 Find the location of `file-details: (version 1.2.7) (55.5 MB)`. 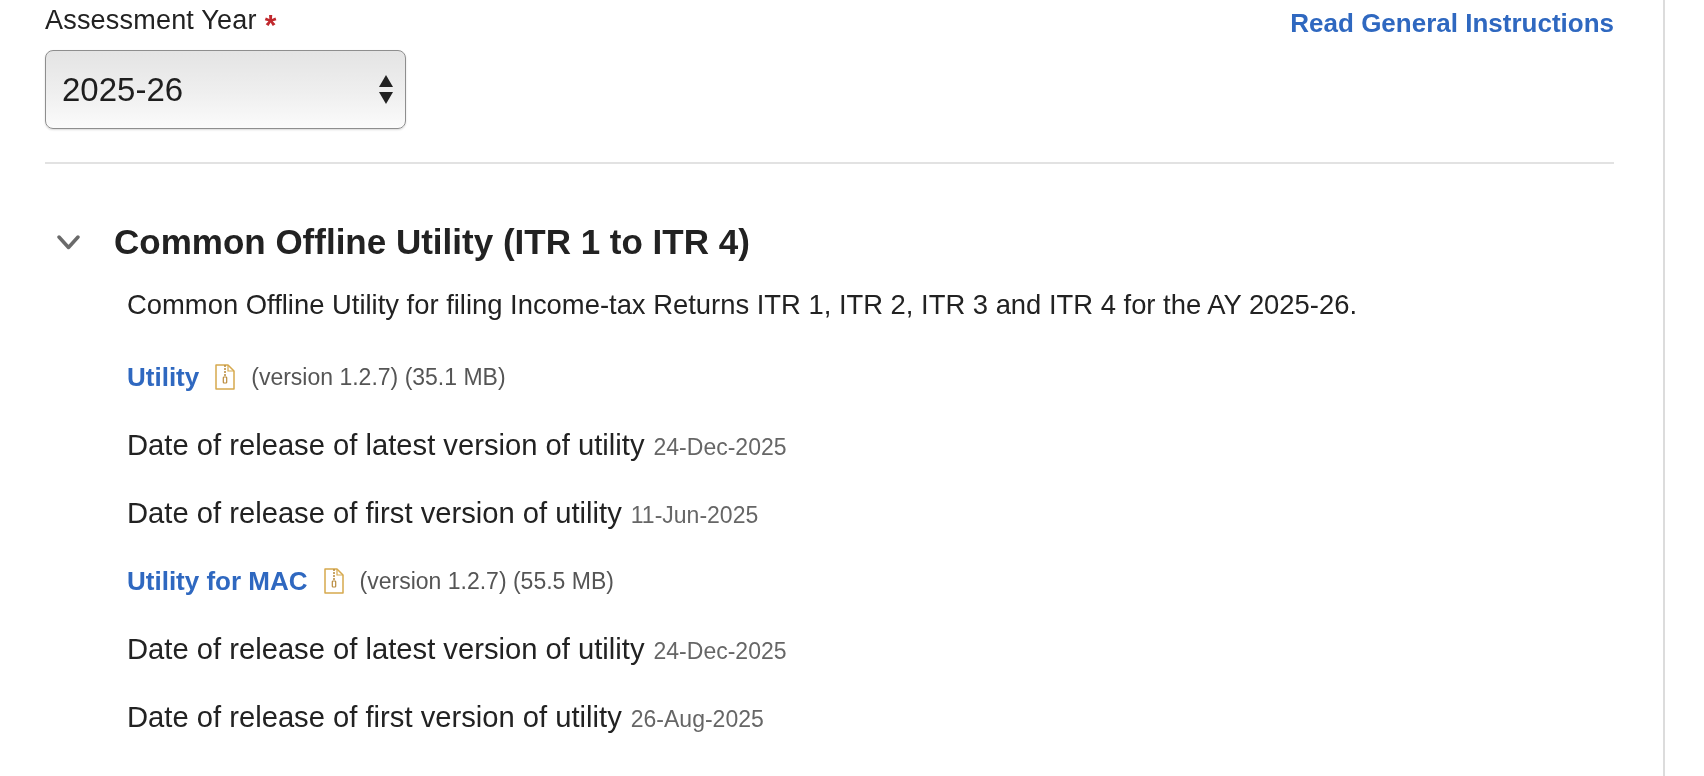

file-details: (version 1.2.7) (55.5 MB) is located at coordinates (486, 581).